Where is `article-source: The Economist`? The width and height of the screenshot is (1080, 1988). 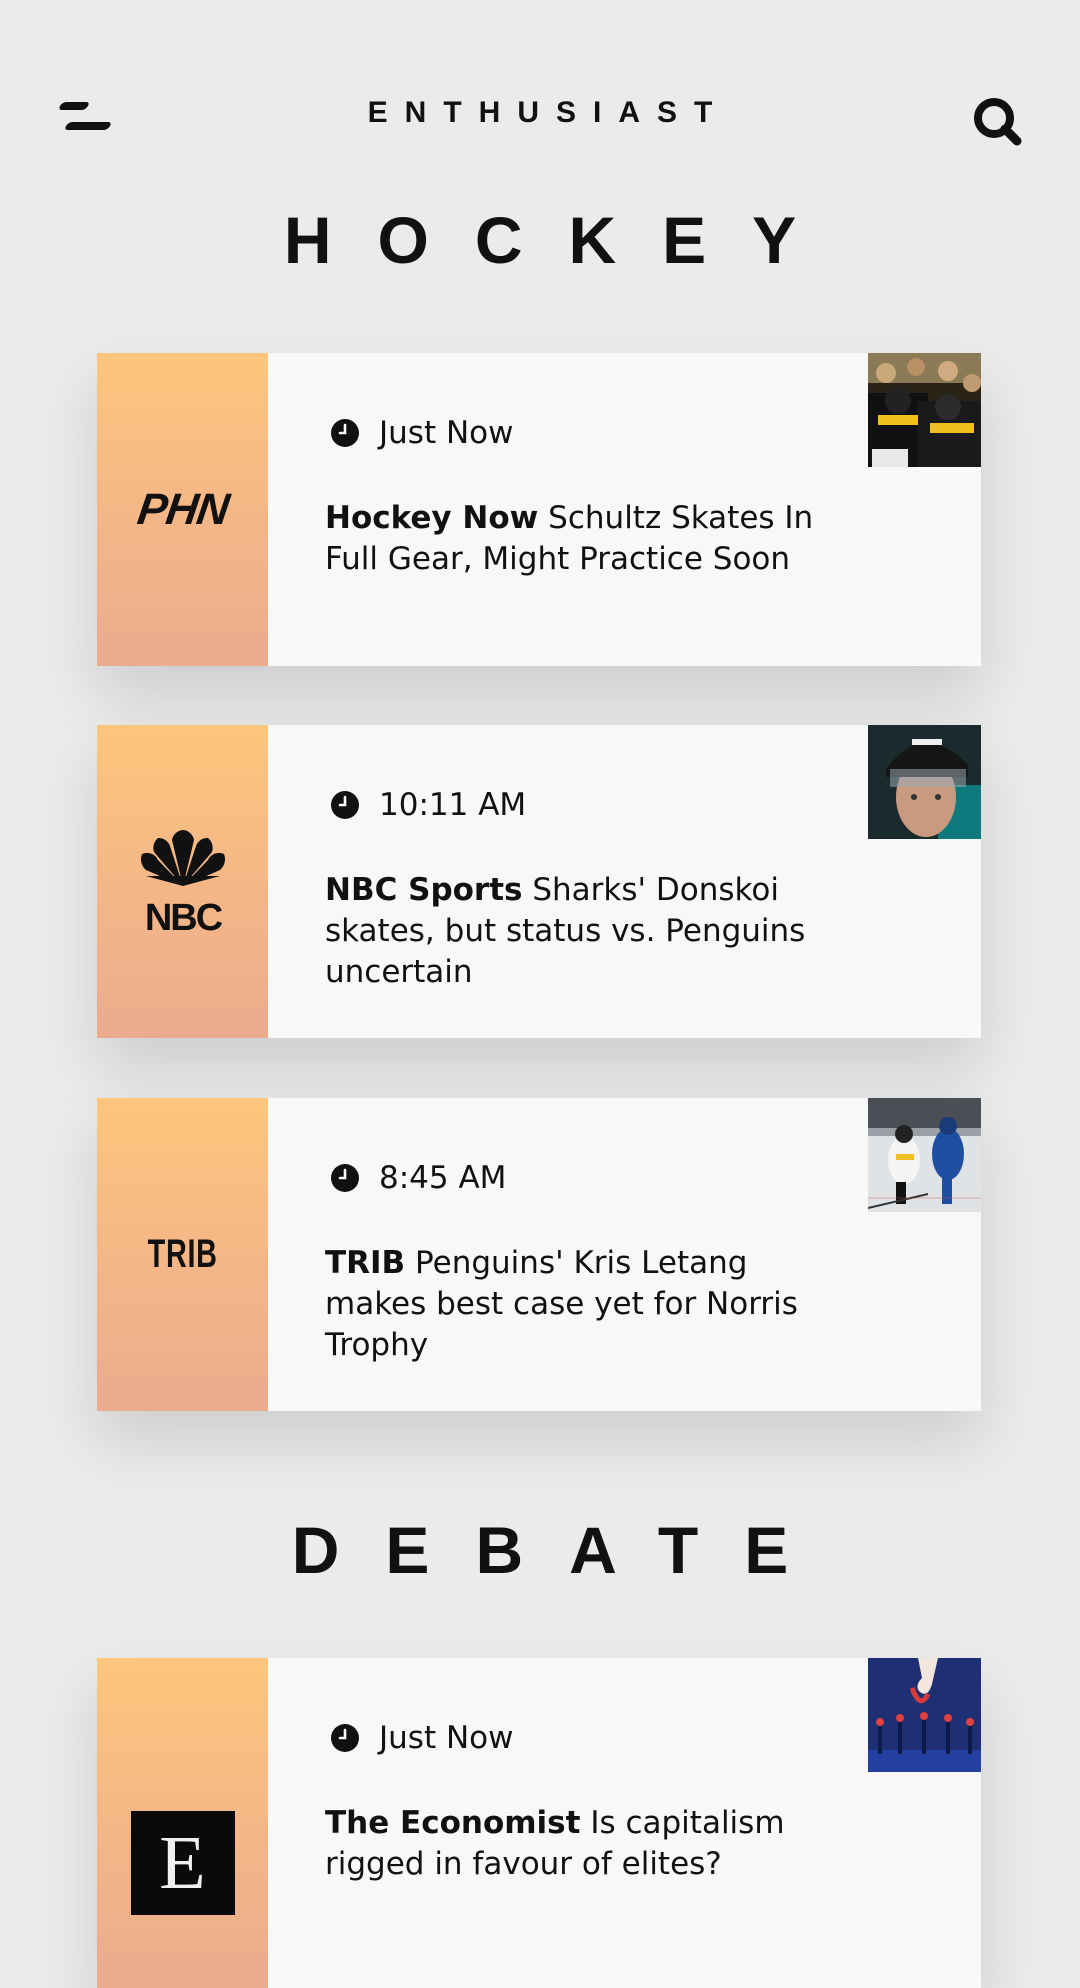
article-source: The Economist is located at coordinates (453, 1823).